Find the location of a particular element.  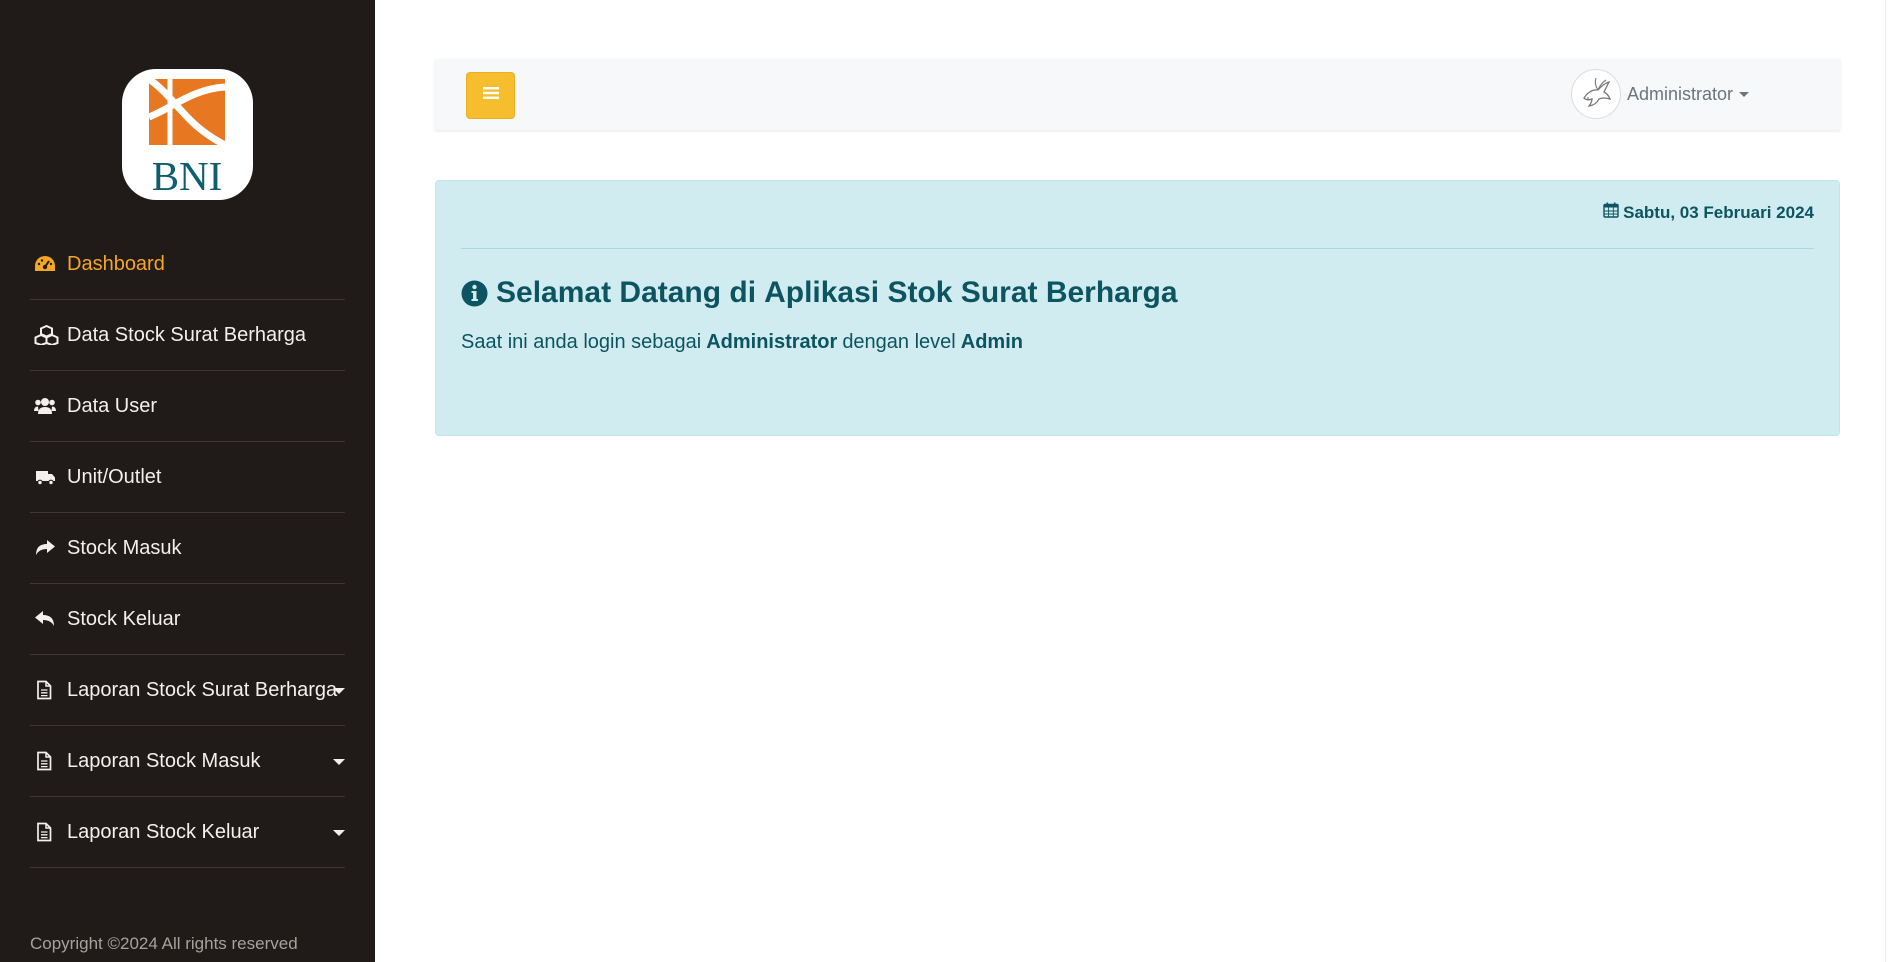

user-menu-dropdown: Administrator is located at coordinates (1660, 94).